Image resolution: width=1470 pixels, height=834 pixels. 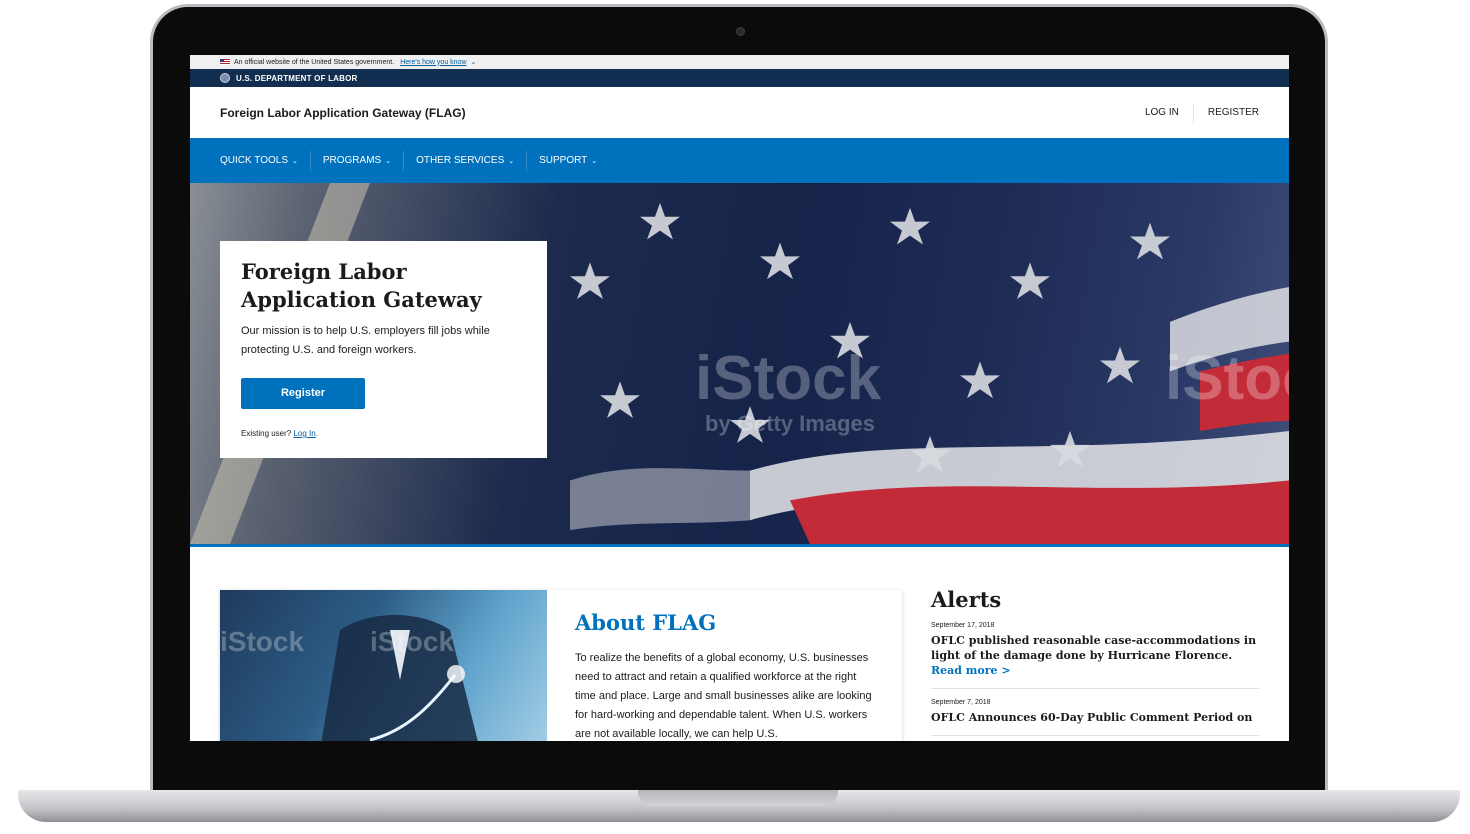 I want to click on alert-date: September 7, 2018, so click(x=961, y=702).